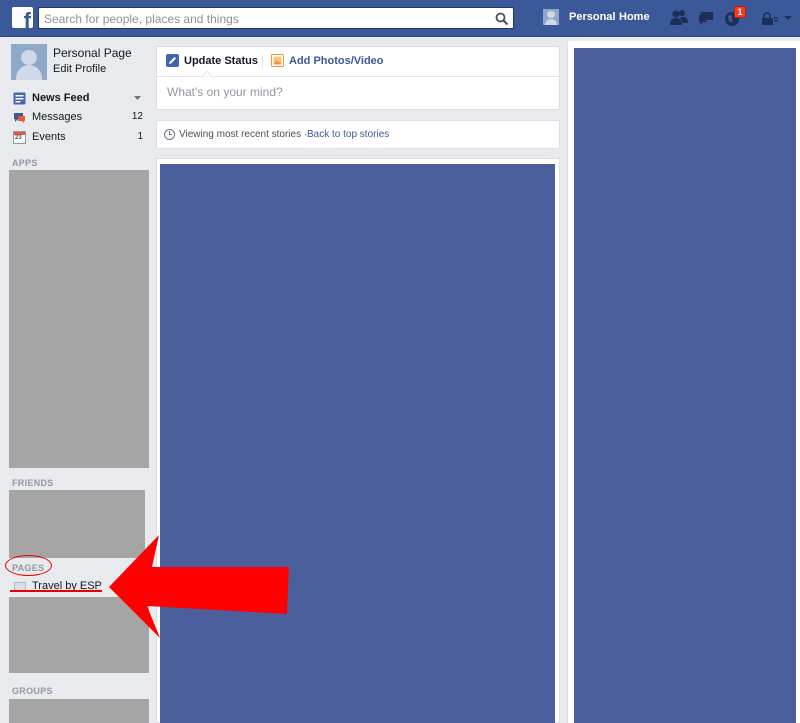 The height and width of the screenshot is (723, 800). What do you see at coordinates (57, 117) in the screenshot?
I see `sidebar-item-label: Messages` at bounding box center [57, 117].